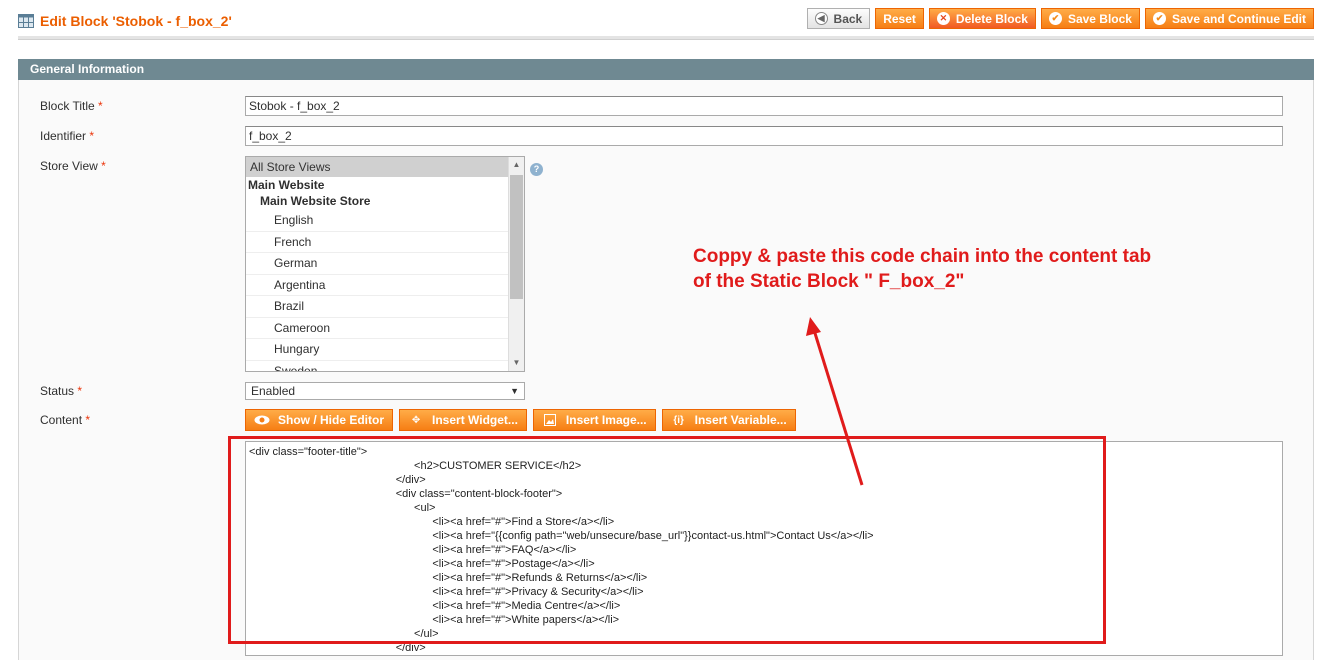  What do you see at coordinates (415, 466) in the screenshot?
I see `code-line: <h2>CUSTOMER SERVICE</h2>` at bounding box center [415, 466].